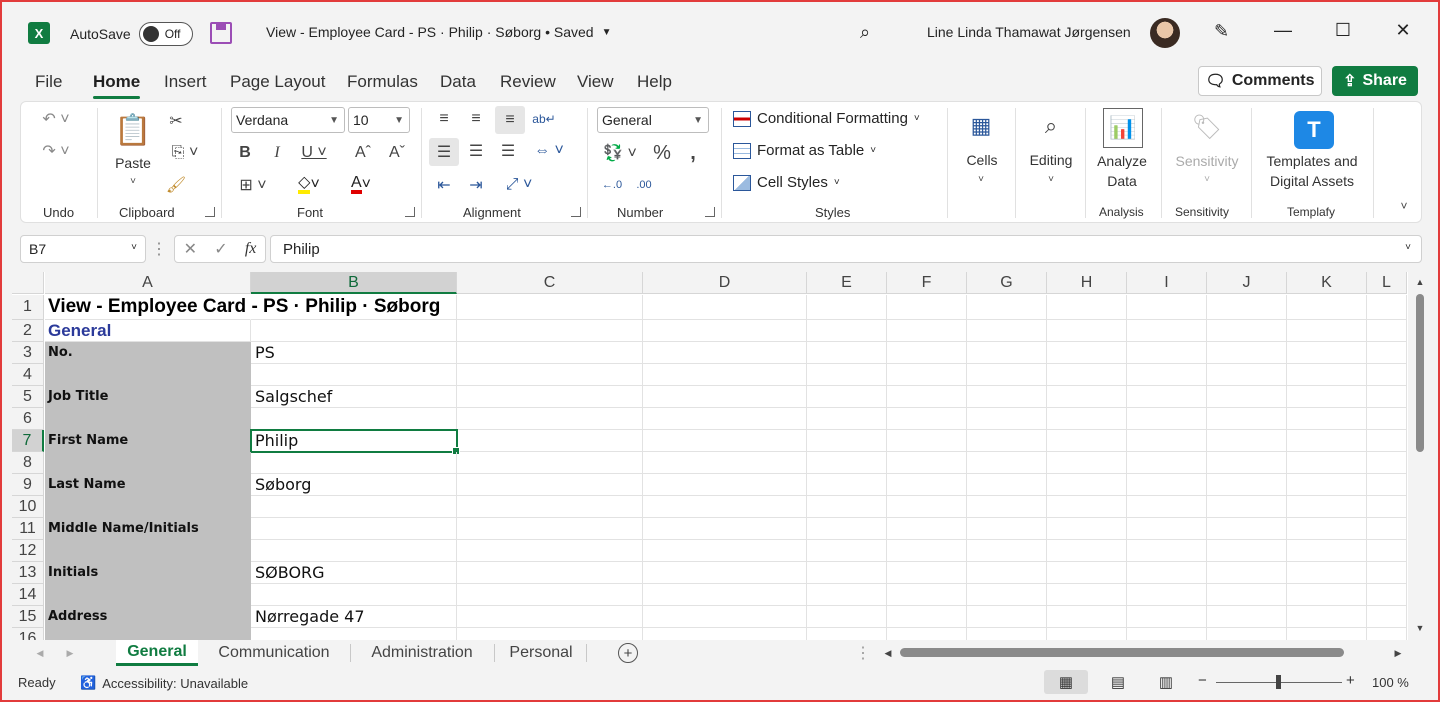  Describe the element at coordinates (1087, 595) in the screenshot. I see `cell-h14` at that location.